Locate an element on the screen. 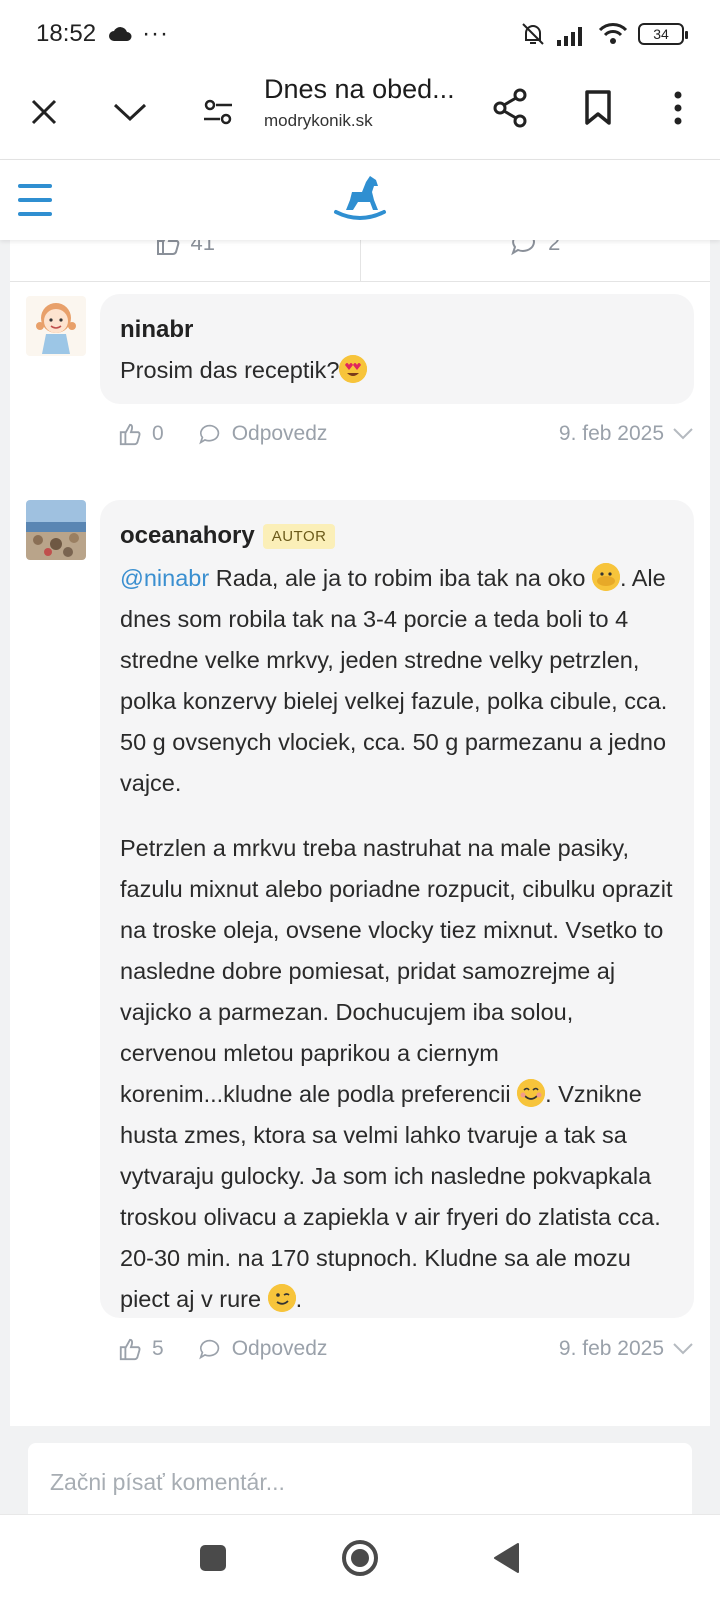  post-comments-count: 2 is located at coordinates (554, 247).